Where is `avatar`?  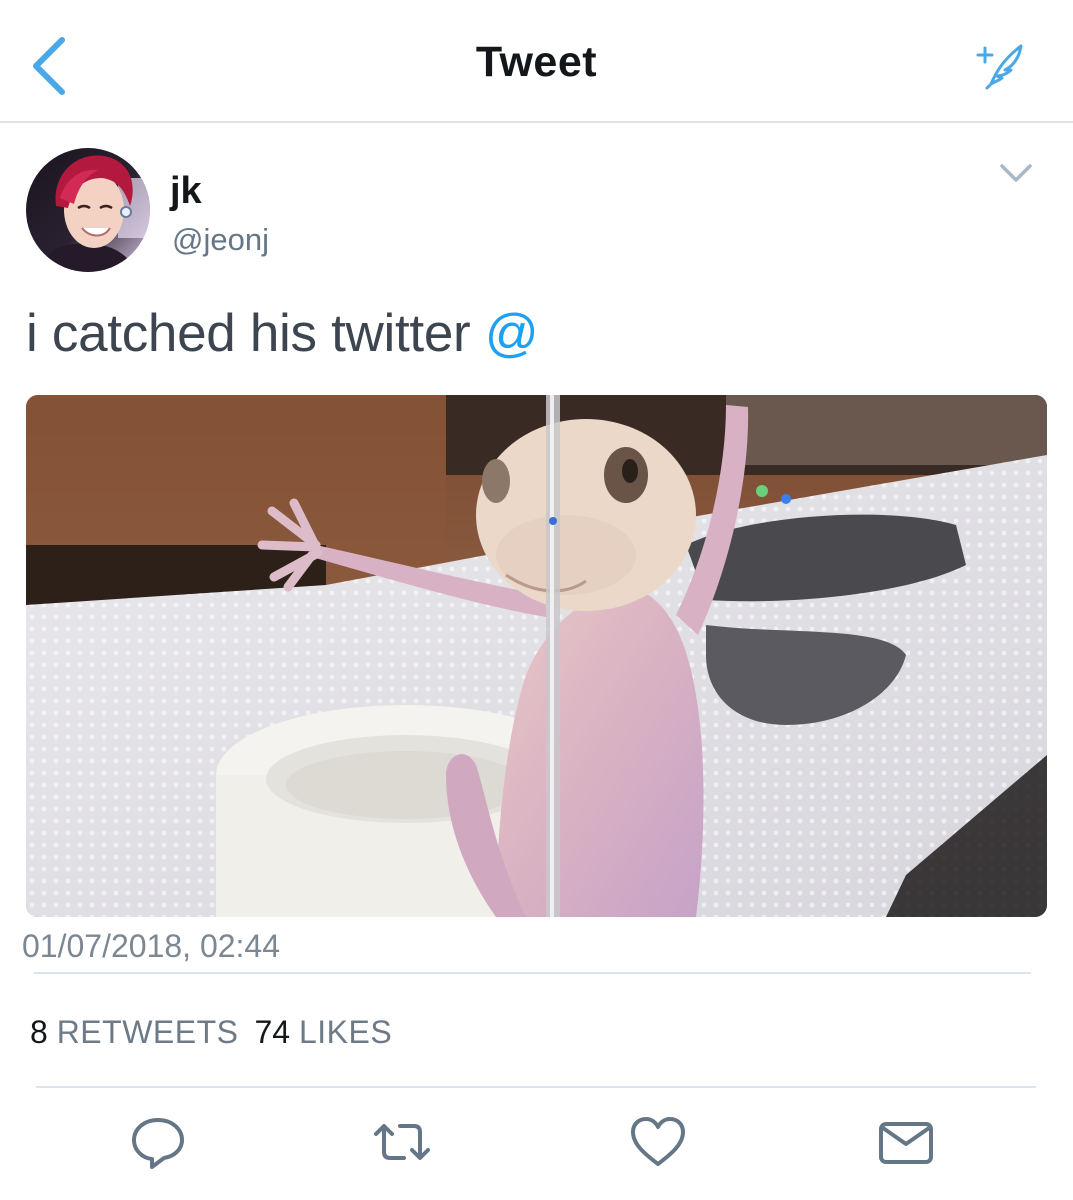
avatar is located at coordinates (88, 210).